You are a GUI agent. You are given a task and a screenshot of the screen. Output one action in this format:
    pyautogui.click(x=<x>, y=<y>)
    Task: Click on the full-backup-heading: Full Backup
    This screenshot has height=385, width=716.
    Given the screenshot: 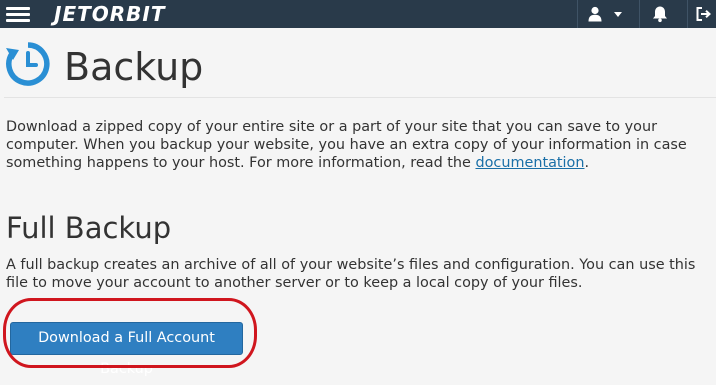 What is the action you would take?
    pyautogui.click(x=89, y=228)
    